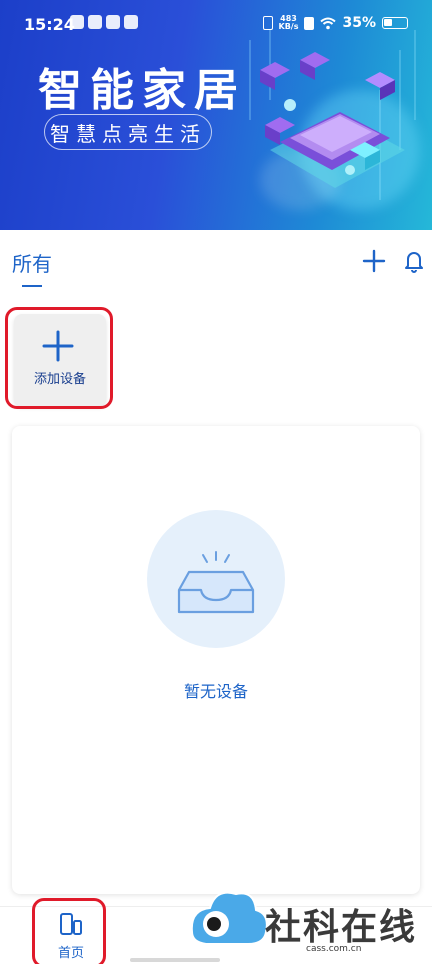 The height and width of the screenshot is (964, 432). I want to click on sim-icon, so click(309, 23).